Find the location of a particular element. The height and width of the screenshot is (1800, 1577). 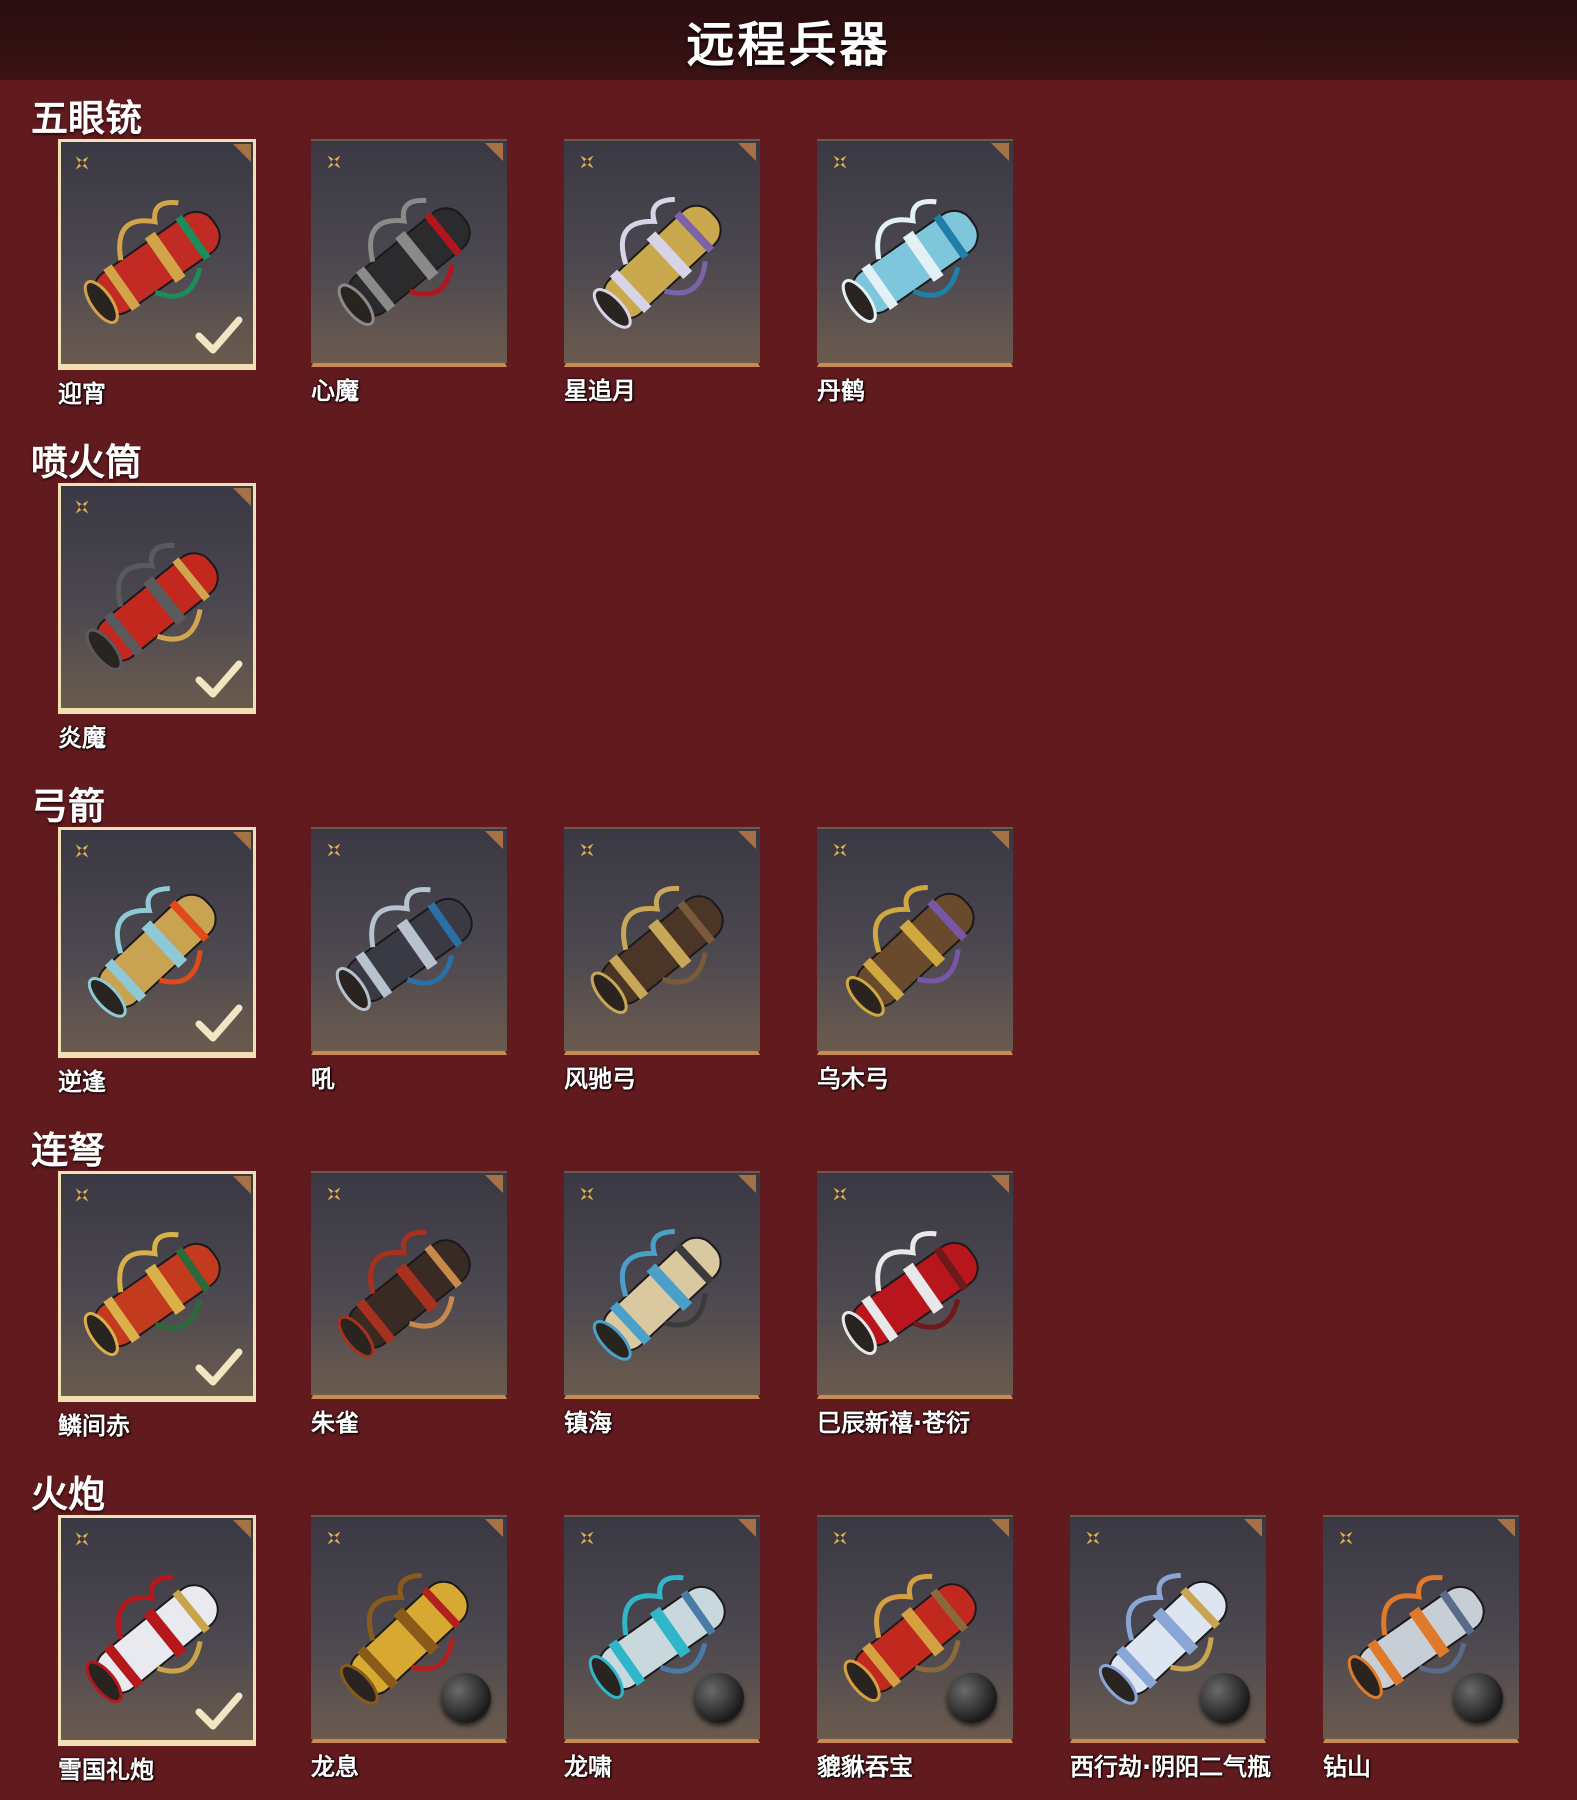

weapon-item: 龙啸 is located at coordinates (662, 1648).